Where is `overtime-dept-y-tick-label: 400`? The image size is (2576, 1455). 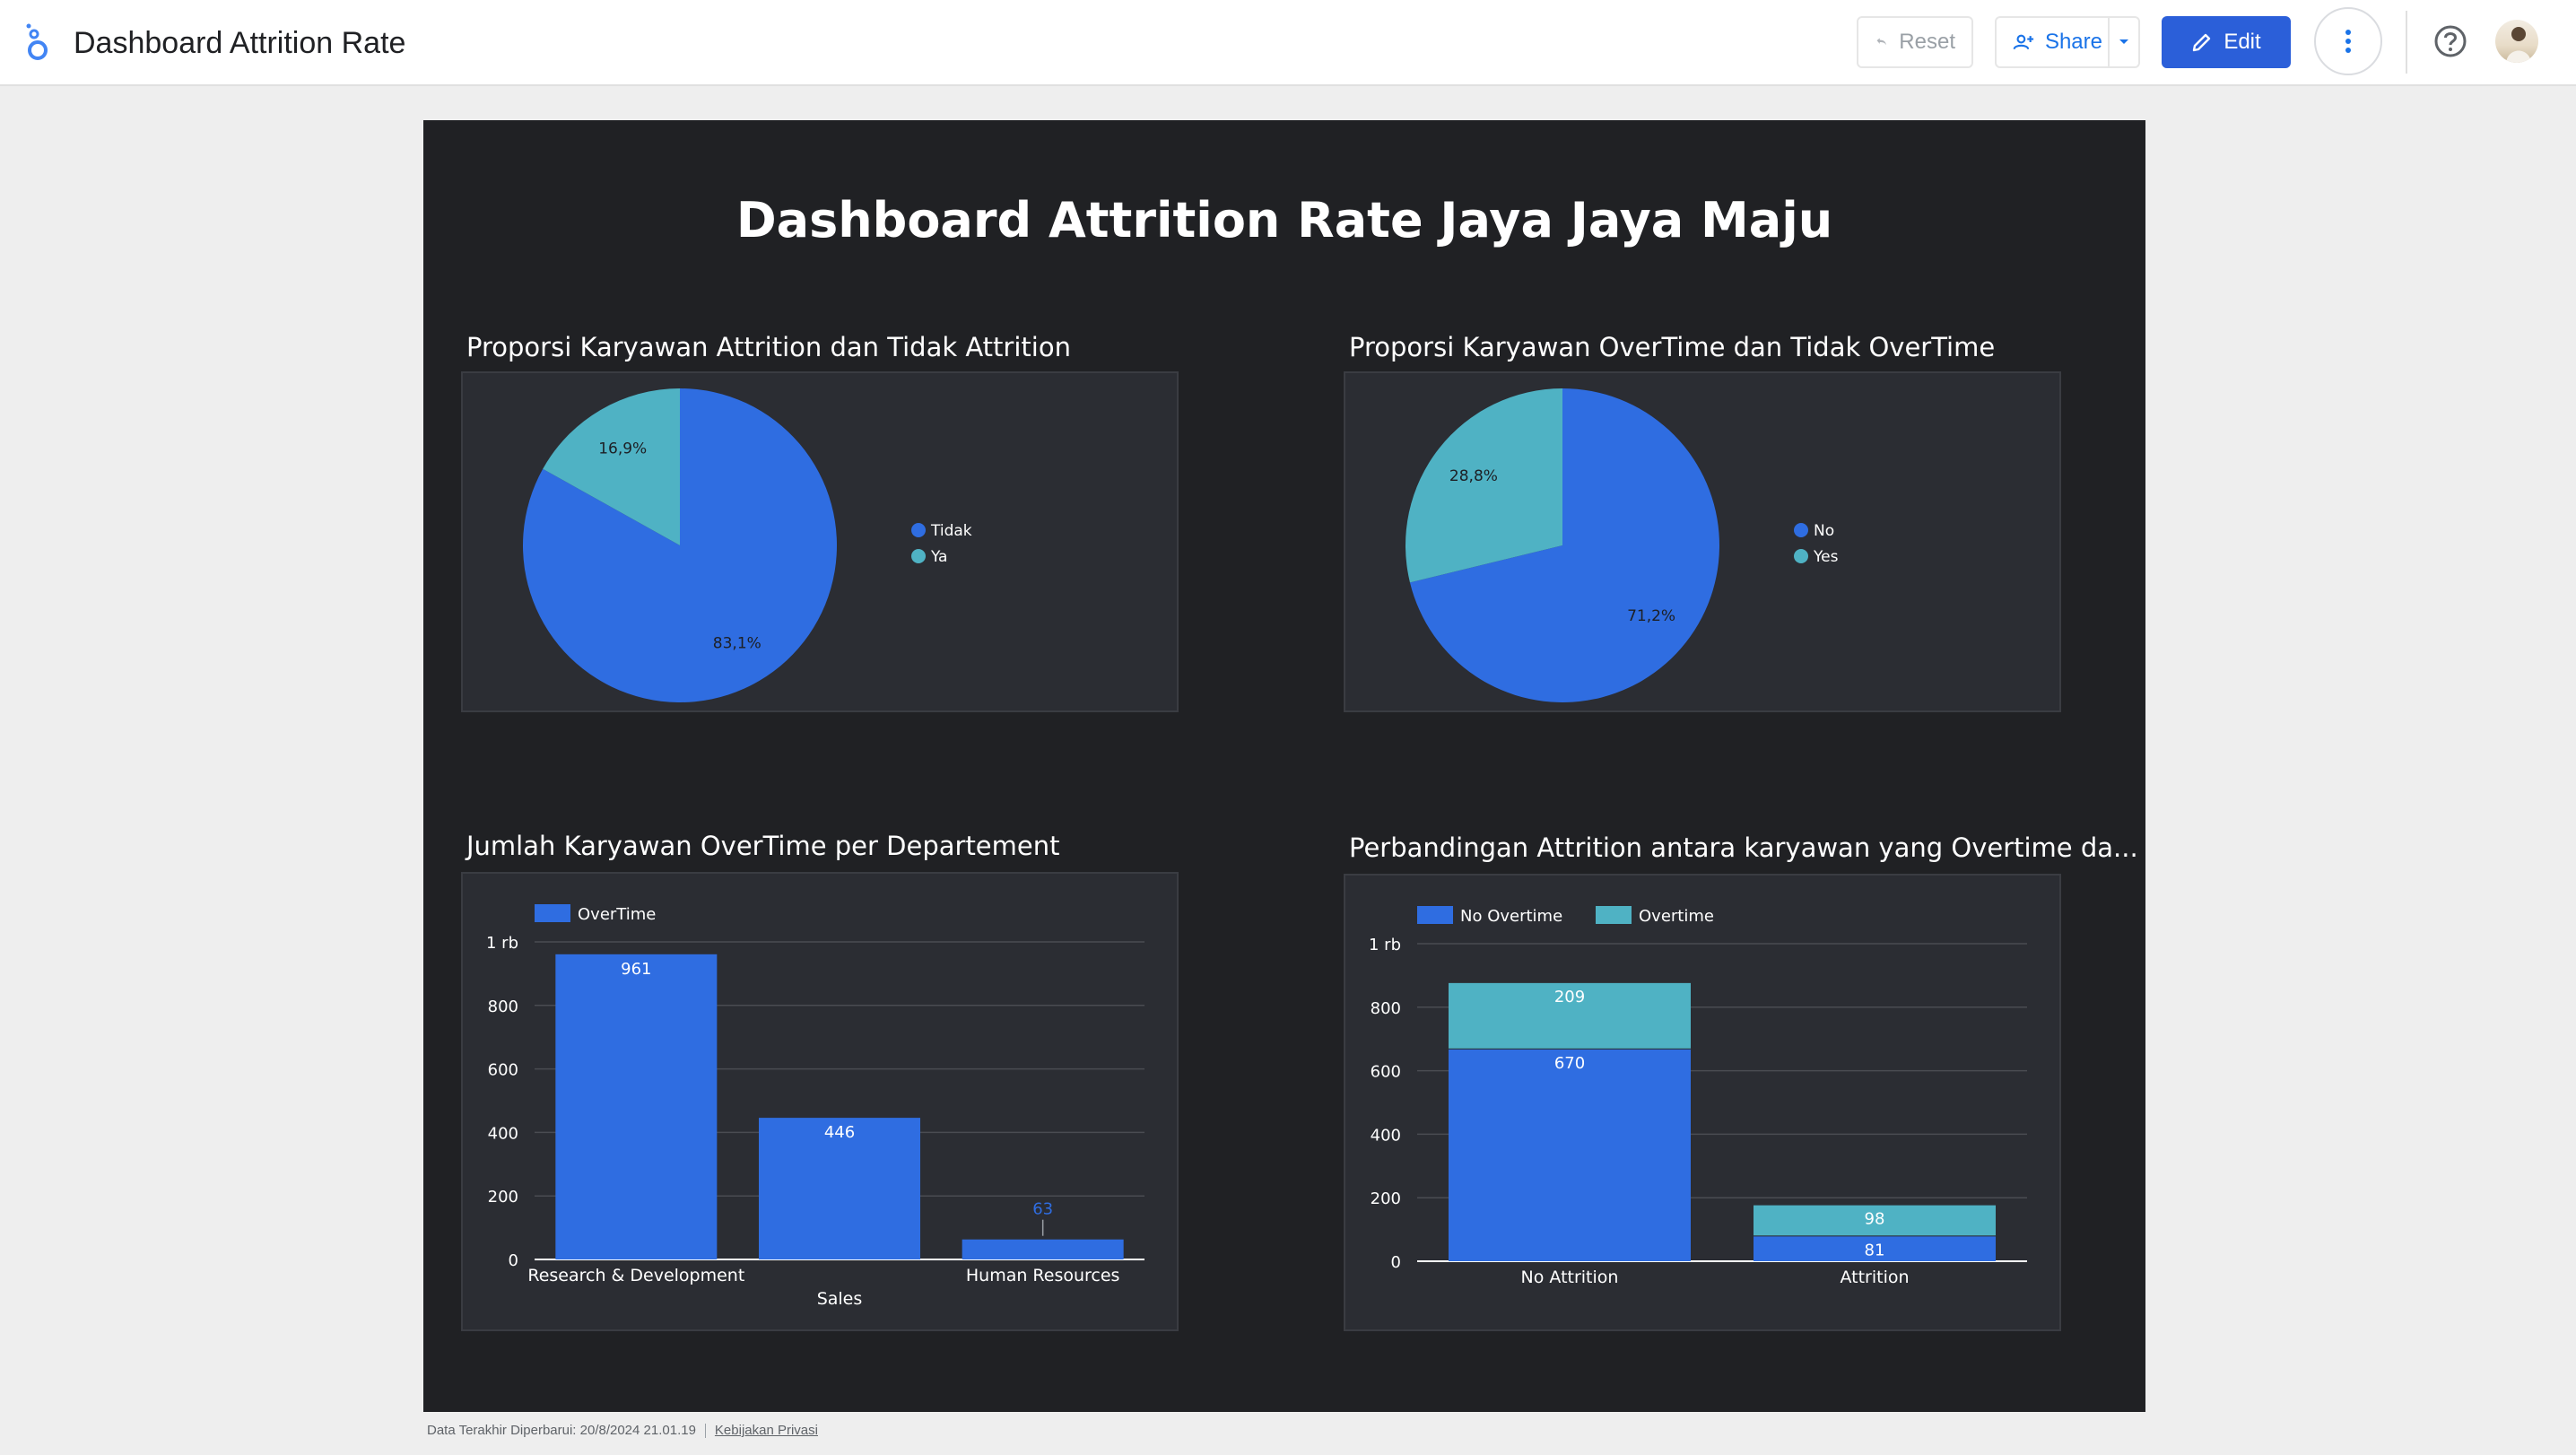
overtime-dept-y-tick-label: 400 is located at coordinates (503, 1133).